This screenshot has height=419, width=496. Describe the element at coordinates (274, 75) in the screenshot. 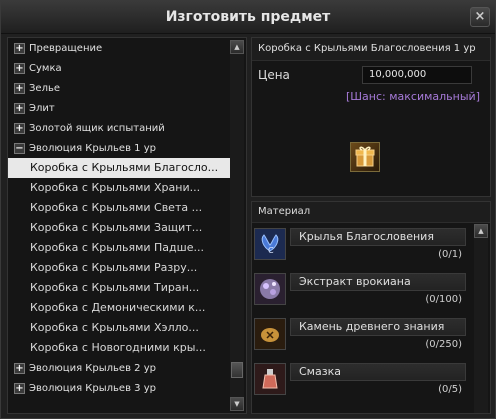

I see `price-label: Цена` at that location.